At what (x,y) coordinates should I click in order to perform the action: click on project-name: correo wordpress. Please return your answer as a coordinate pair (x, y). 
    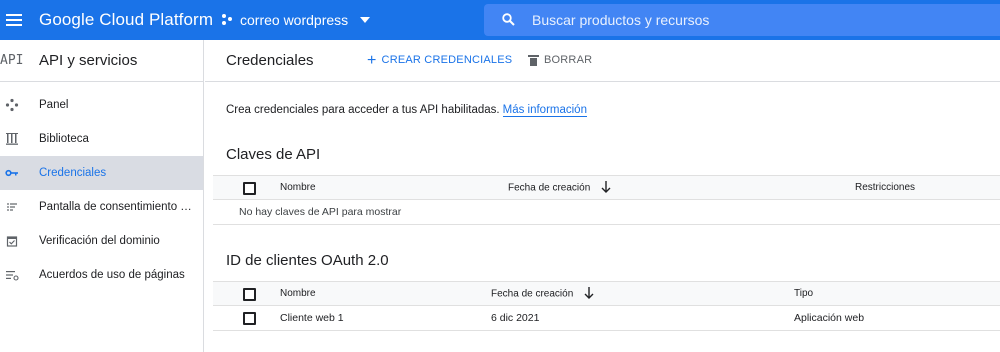
    Looking at the image, I should click on (294, 20).